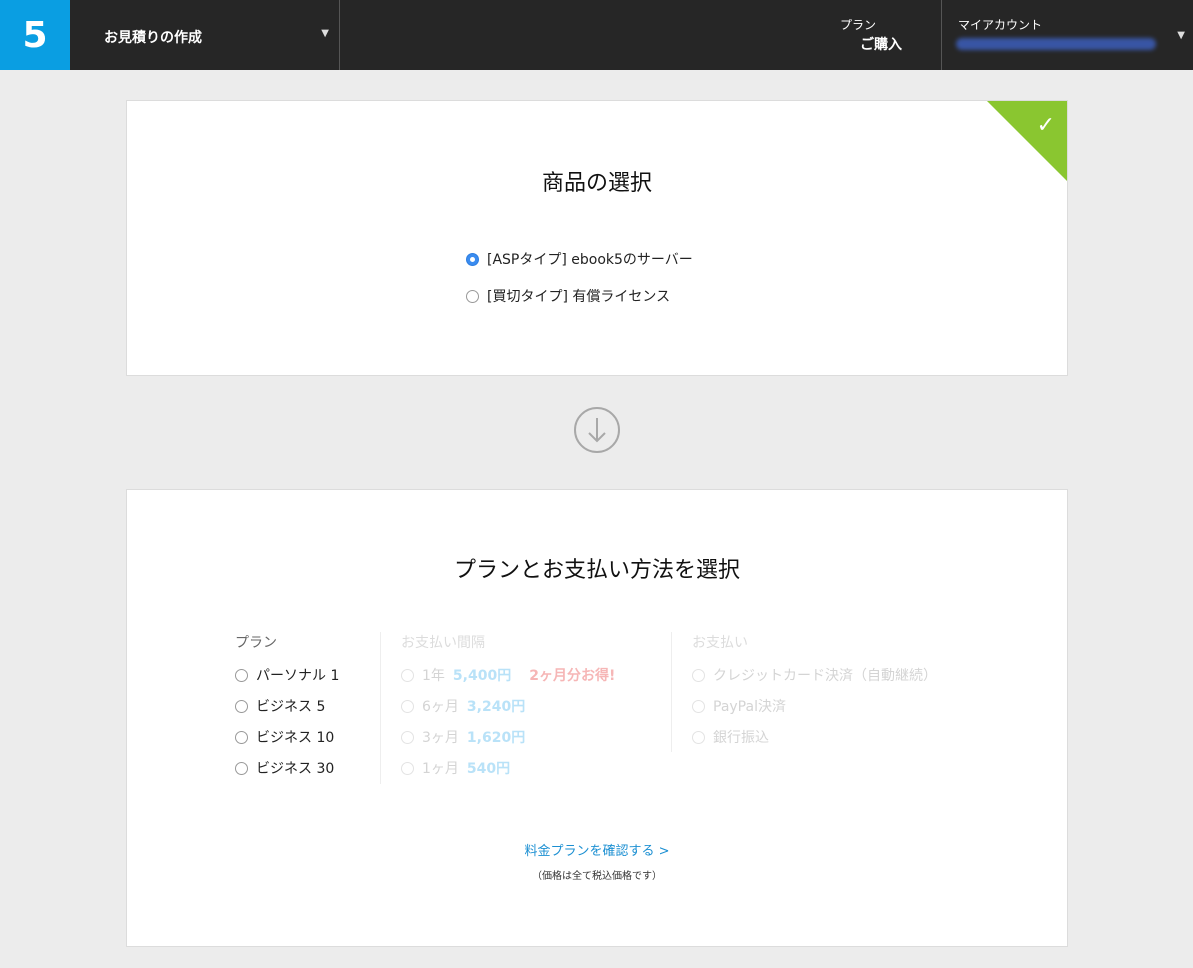 This screenshot has width=1193, height=968. What do you see at coordinates (596, 570) in the screenshot?
I see `plan-payment-title: プランとお支払い方法を選択` at bounding box center [596, 570].